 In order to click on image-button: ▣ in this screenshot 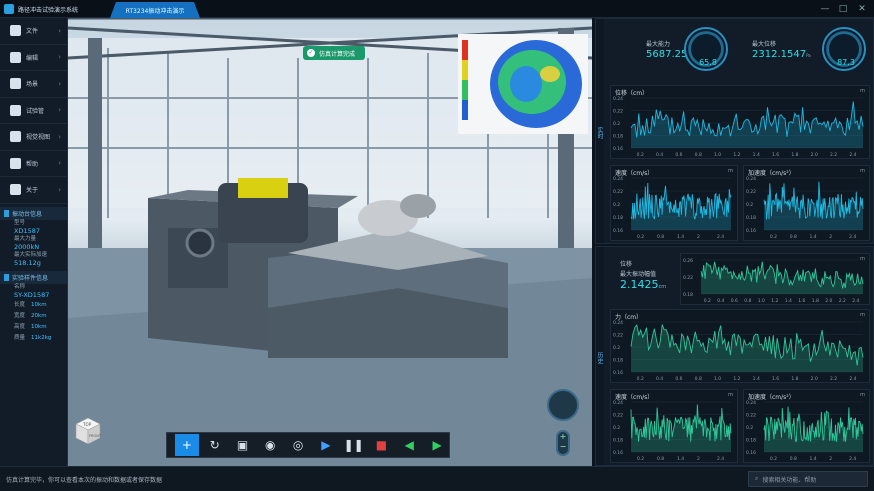, I will do `click(243, 445)`.